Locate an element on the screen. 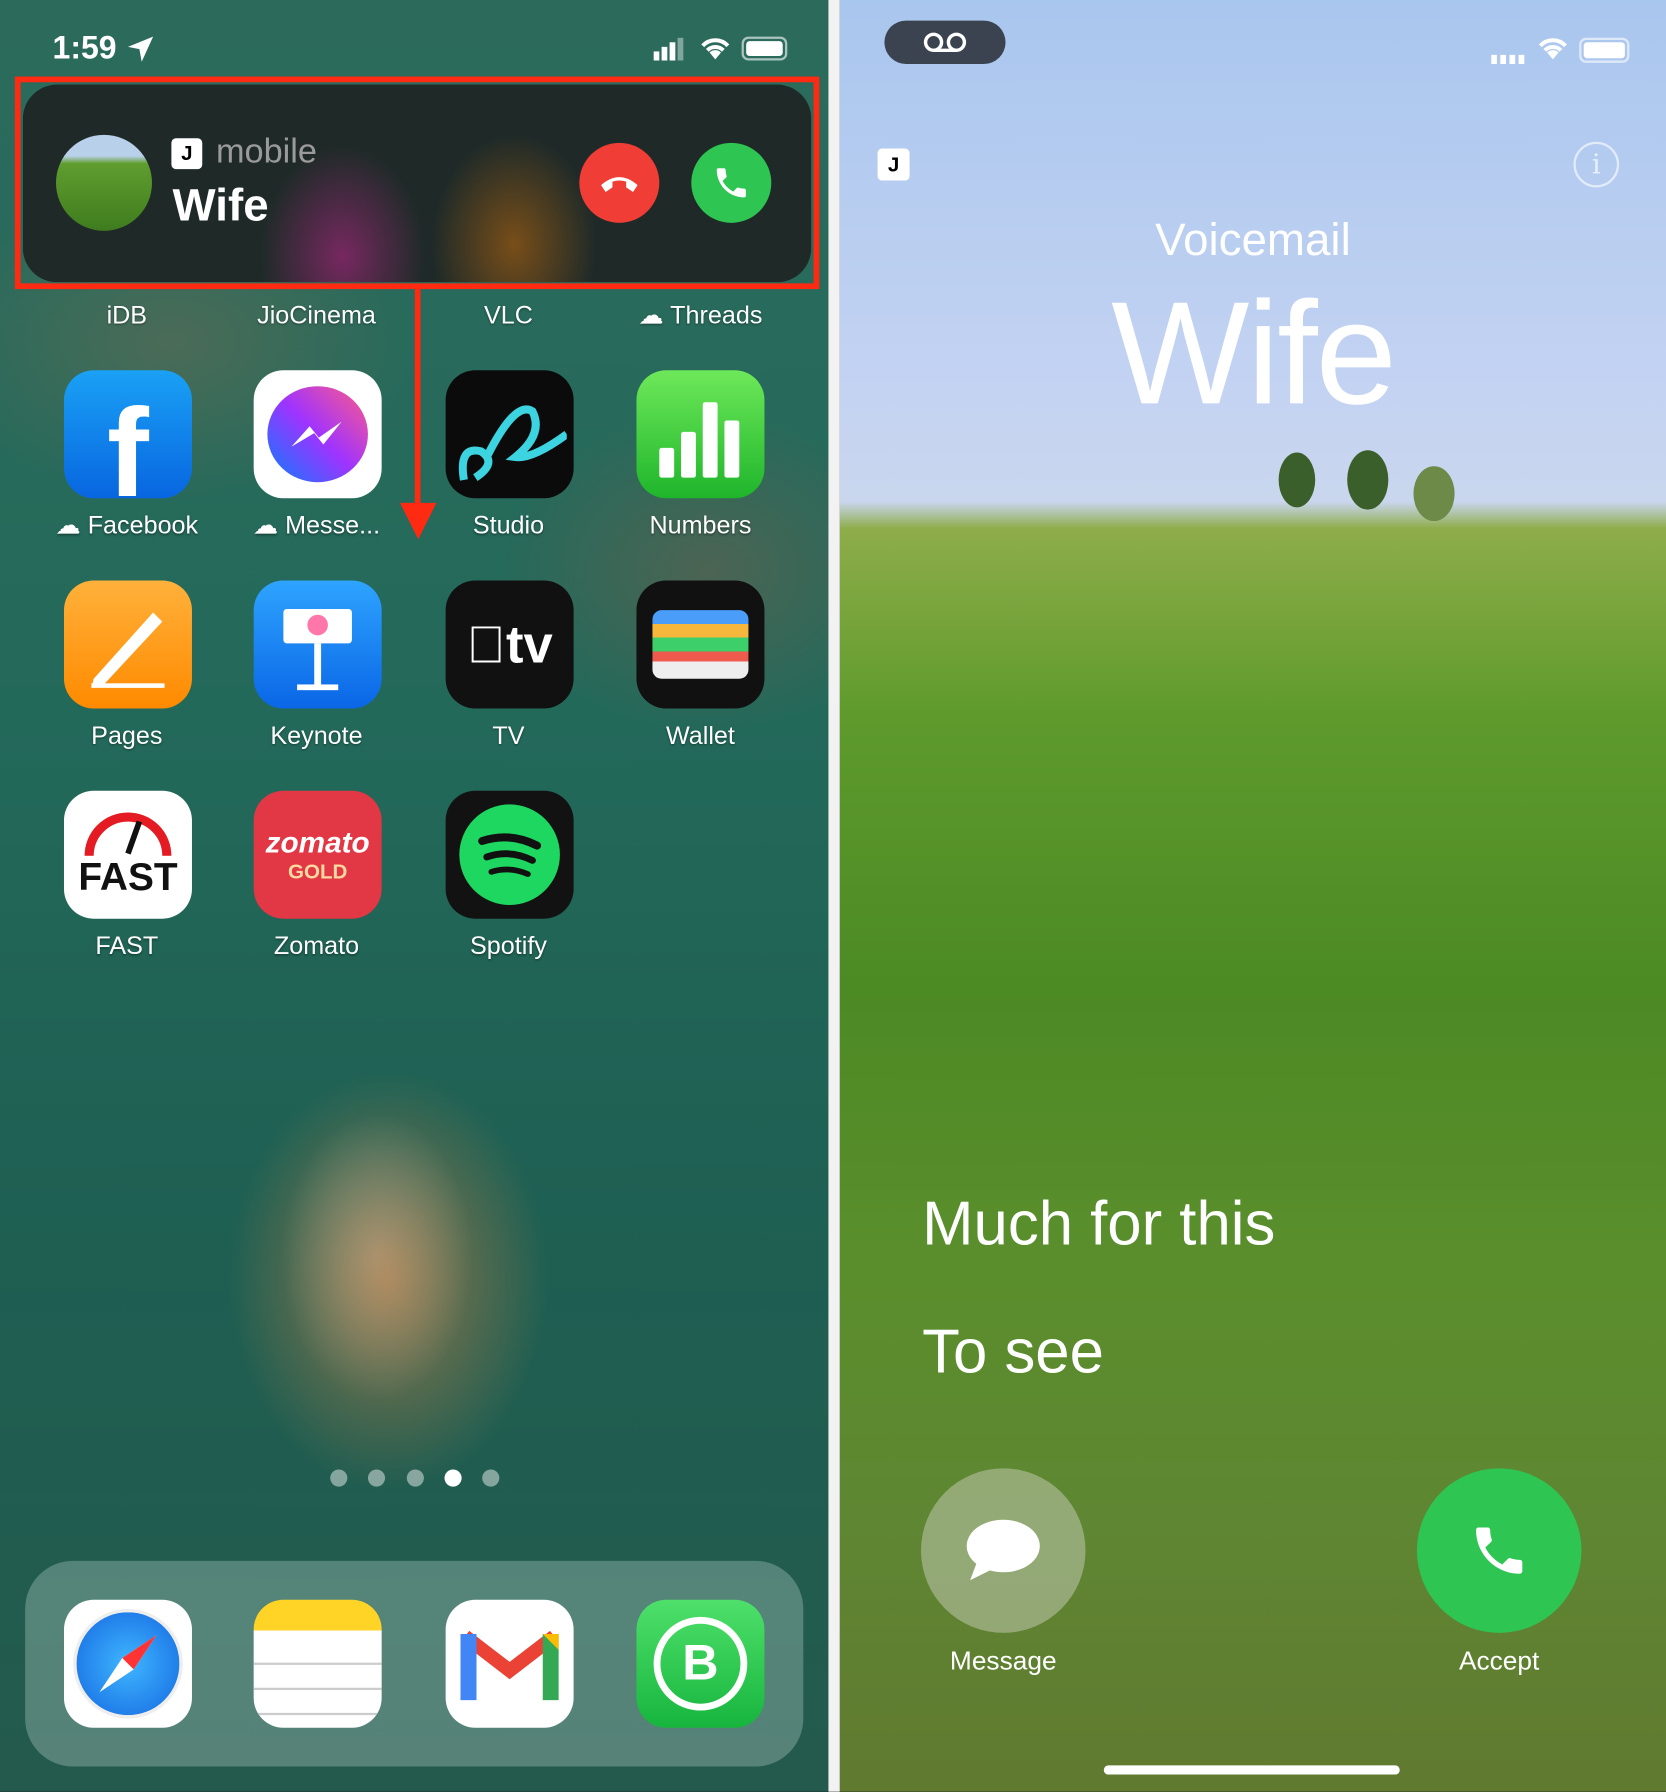 Image resolution: width=1666 pixels, height=1792 pixels. status-time: 1:59 is located at coordinates (84, 47).